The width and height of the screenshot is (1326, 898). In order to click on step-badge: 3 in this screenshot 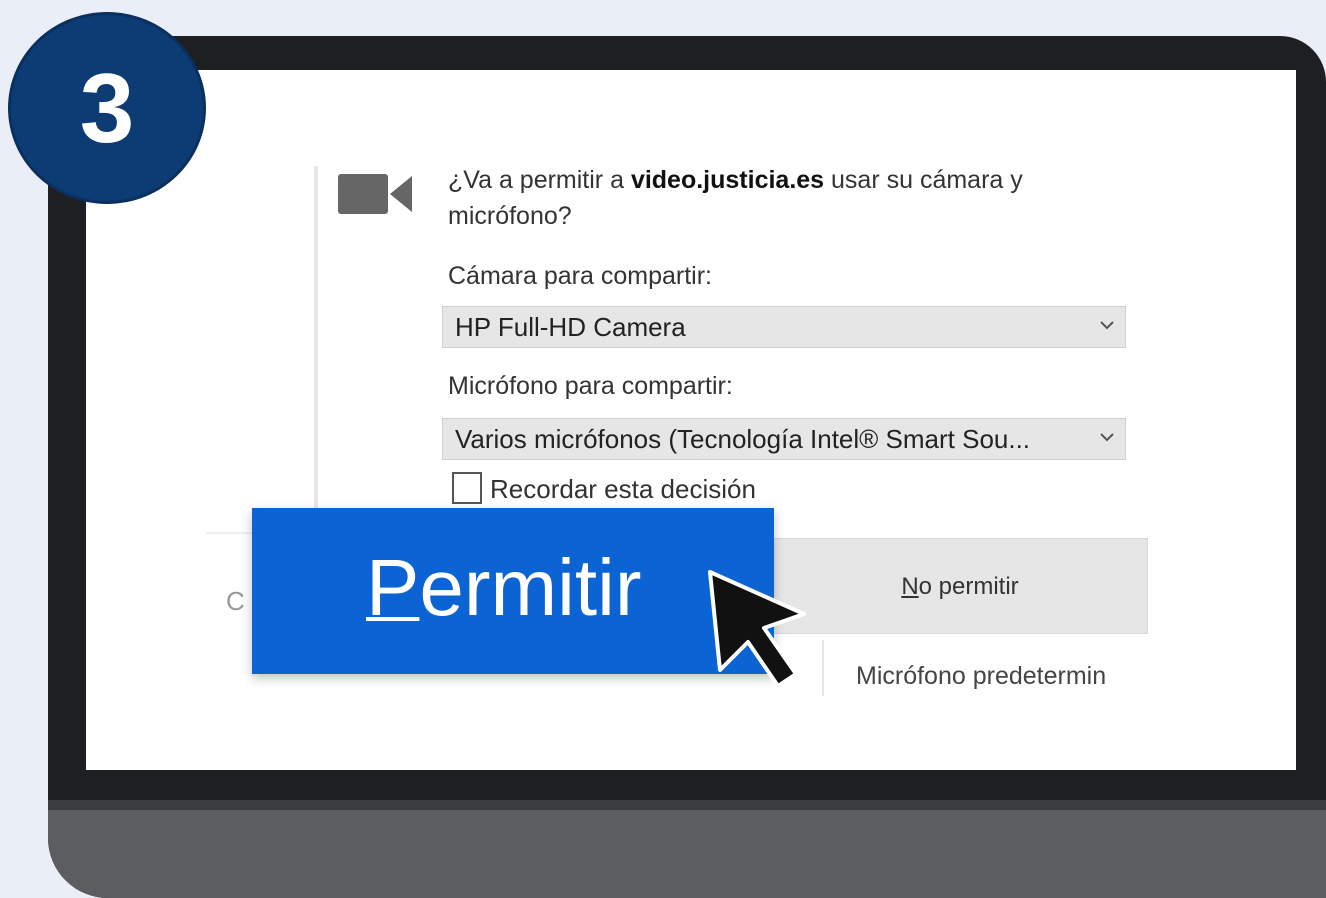, I will do `click(107, 108)`.